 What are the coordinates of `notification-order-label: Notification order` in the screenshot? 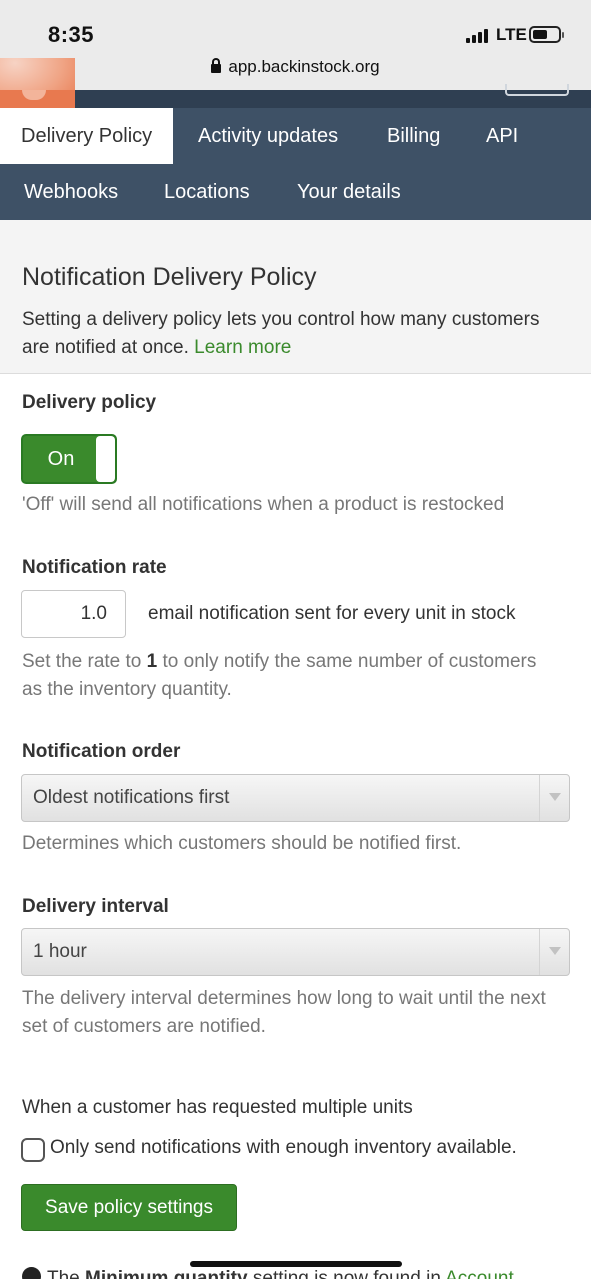 It's located at (101, 751).